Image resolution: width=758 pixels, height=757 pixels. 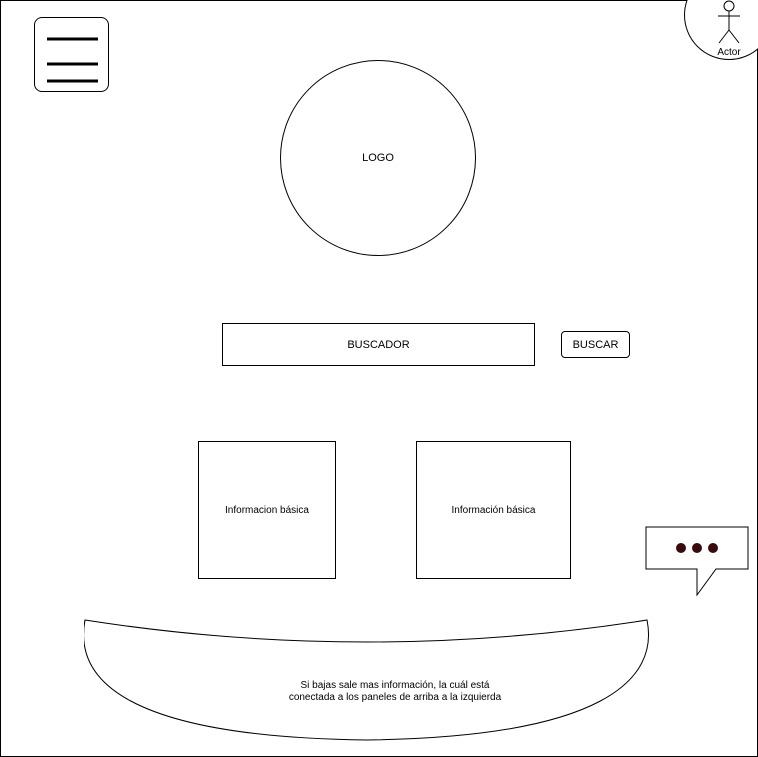 I want to click on search-button-label: BUSCAR, so click(x=595, y=344).